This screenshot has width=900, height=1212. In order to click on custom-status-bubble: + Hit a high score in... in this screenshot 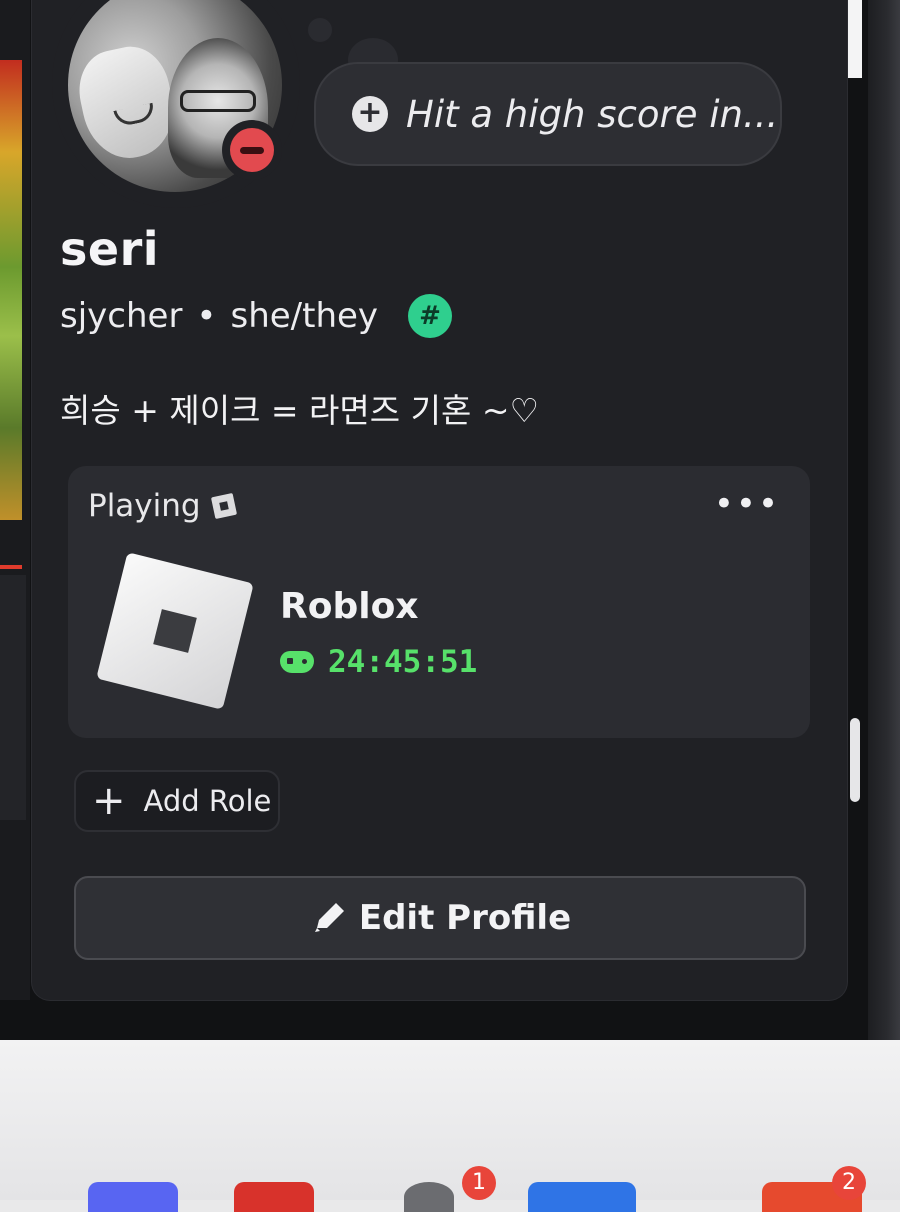, I will do `click(548, 114)`.